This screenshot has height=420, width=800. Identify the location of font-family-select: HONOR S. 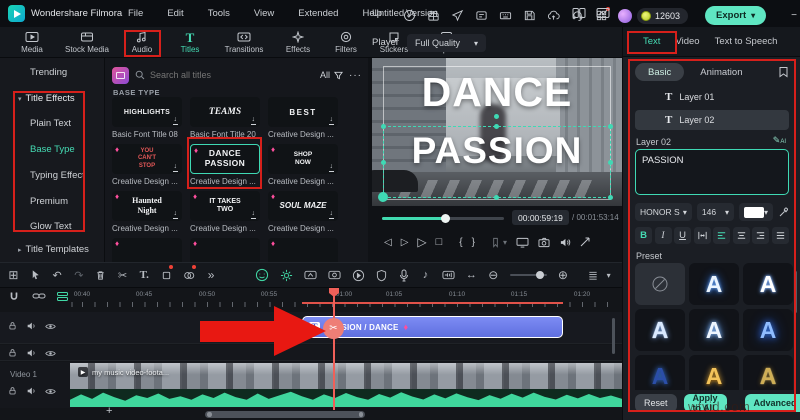
(663, 212).